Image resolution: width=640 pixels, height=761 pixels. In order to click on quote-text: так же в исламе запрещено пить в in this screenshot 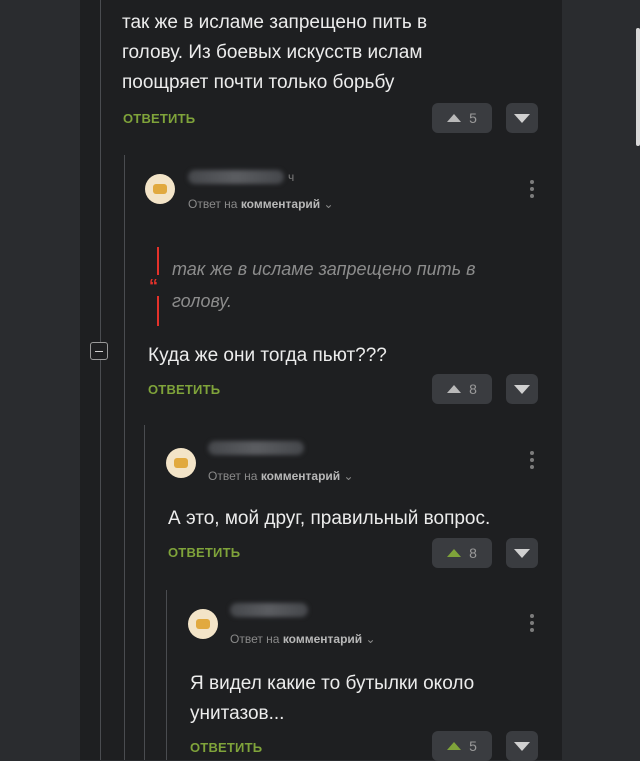, I will do `click(324, 269)`.